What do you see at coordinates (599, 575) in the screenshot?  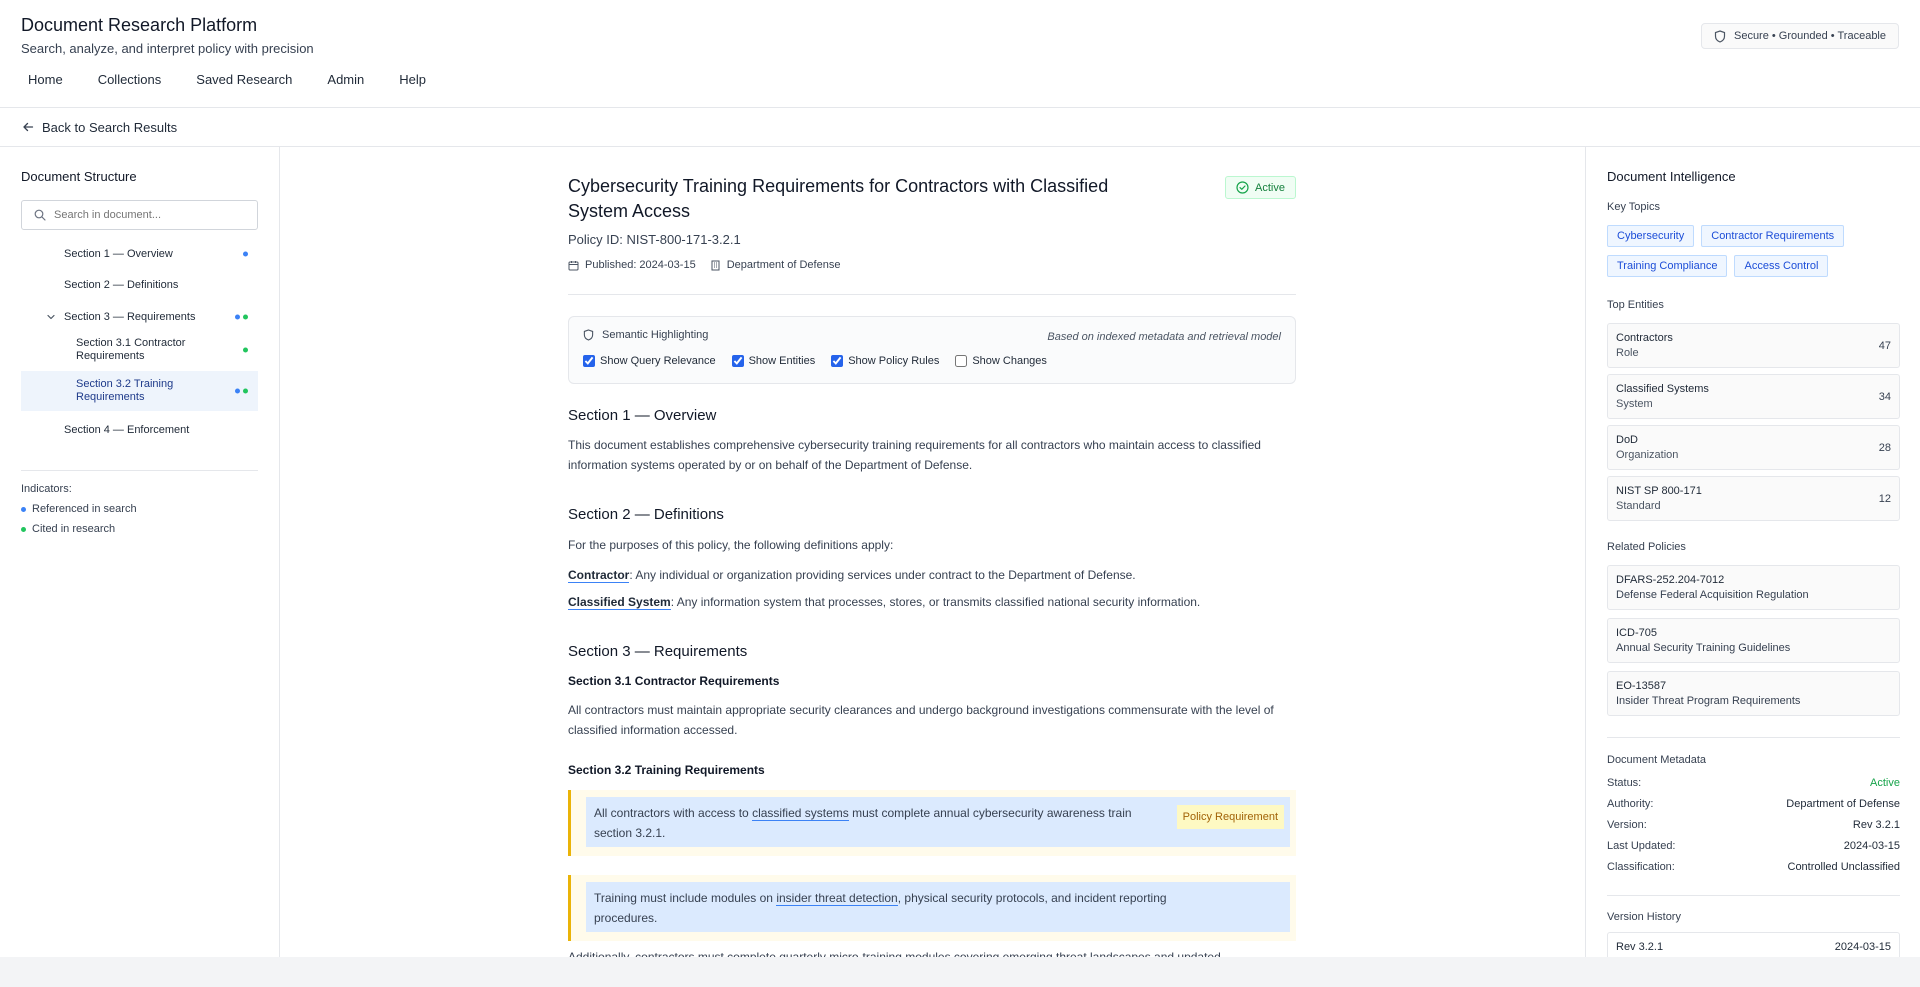 I see `entity-term: Contractor` at bounding box center [599, 575].